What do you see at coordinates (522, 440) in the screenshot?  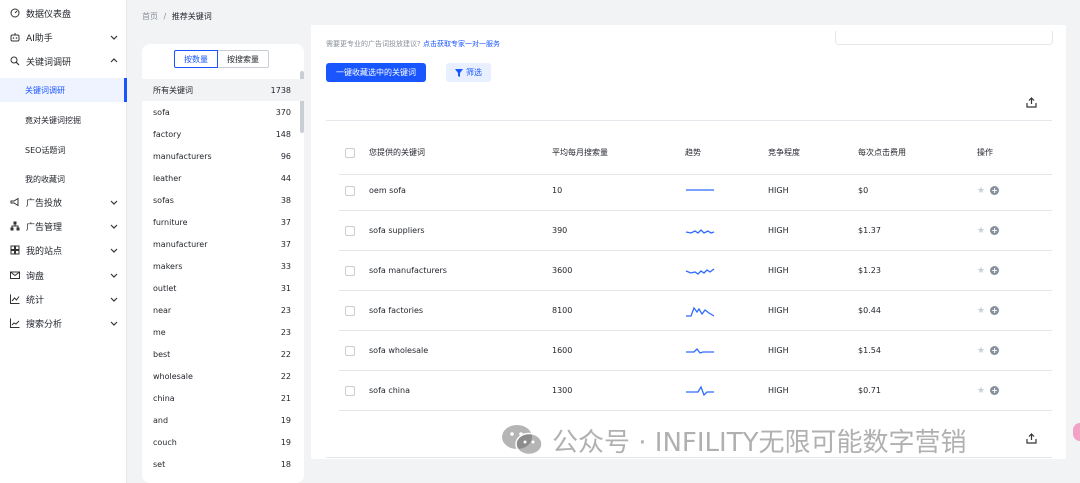 I see `wechat-logo-icon` at bounding box center [522, 440].